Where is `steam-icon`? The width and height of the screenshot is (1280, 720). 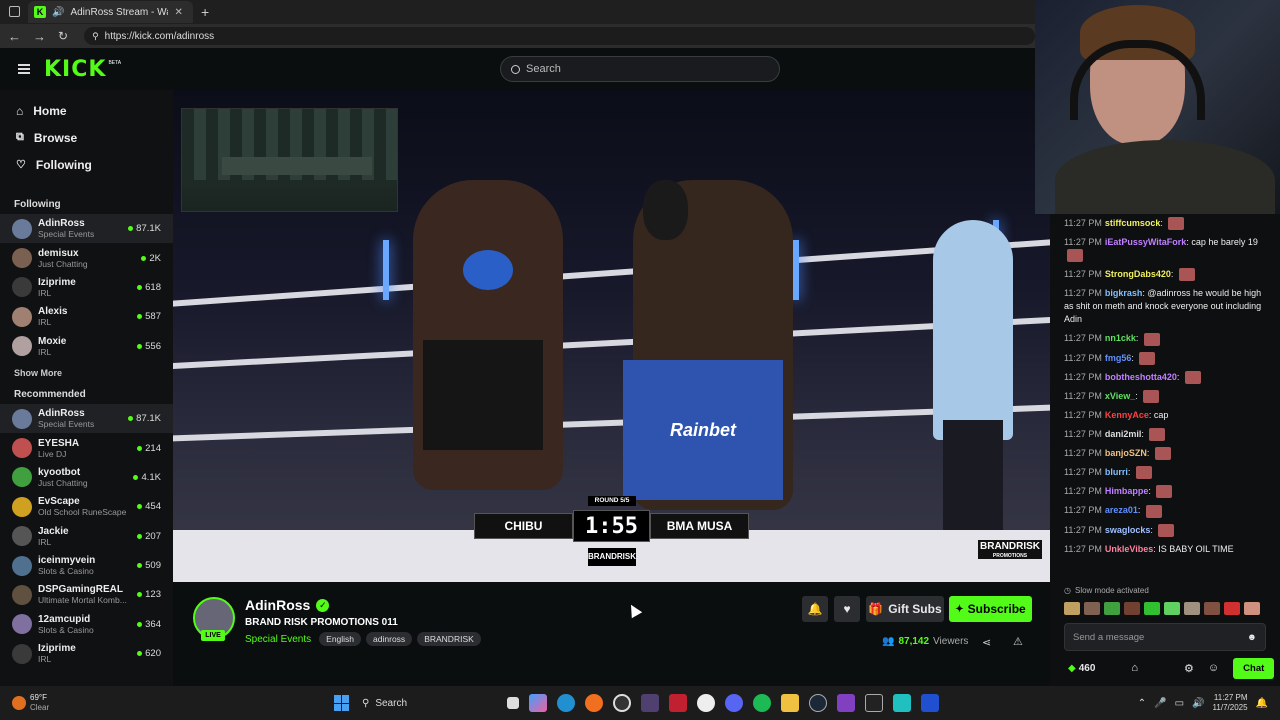
steam-icon is located at coordinates (818, 703).